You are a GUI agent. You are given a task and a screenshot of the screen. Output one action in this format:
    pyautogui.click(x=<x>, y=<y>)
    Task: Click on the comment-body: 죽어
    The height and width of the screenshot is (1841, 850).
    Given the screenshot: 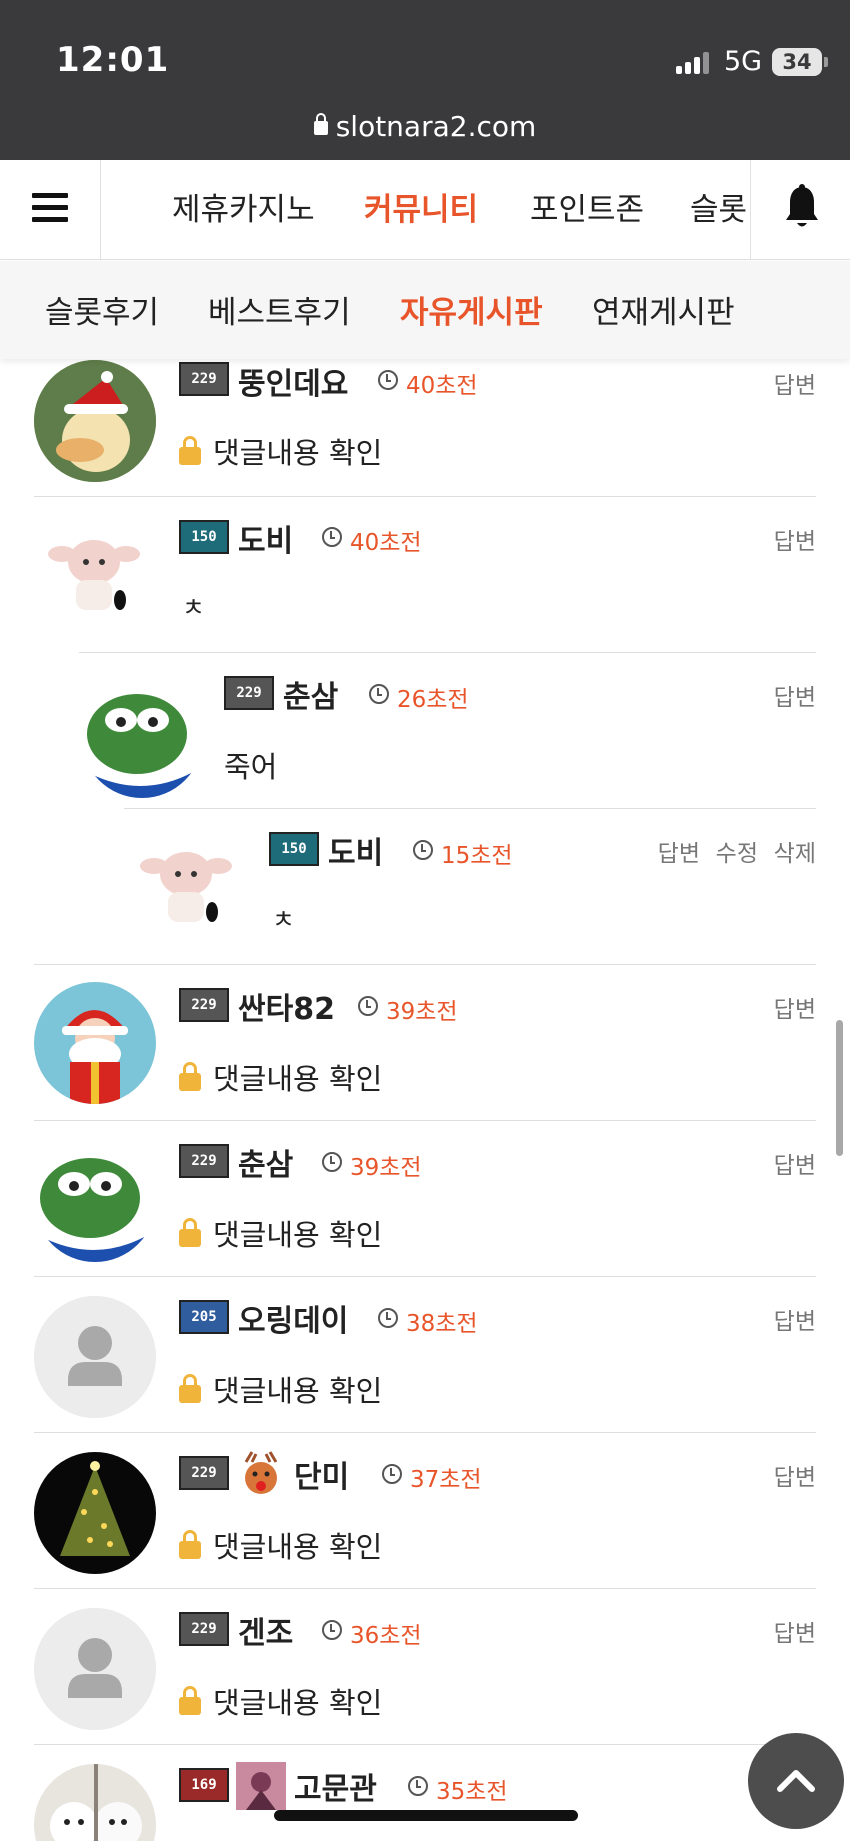 What is the action you would take?
    pyautogui.click(x=251, y=767)
    